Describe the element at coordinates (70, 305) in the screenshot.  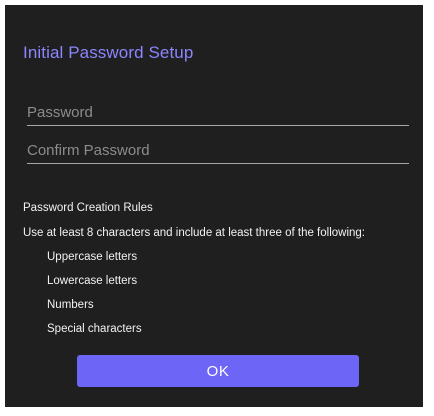
I see `rule-item-numbers: Numbers` at that location.